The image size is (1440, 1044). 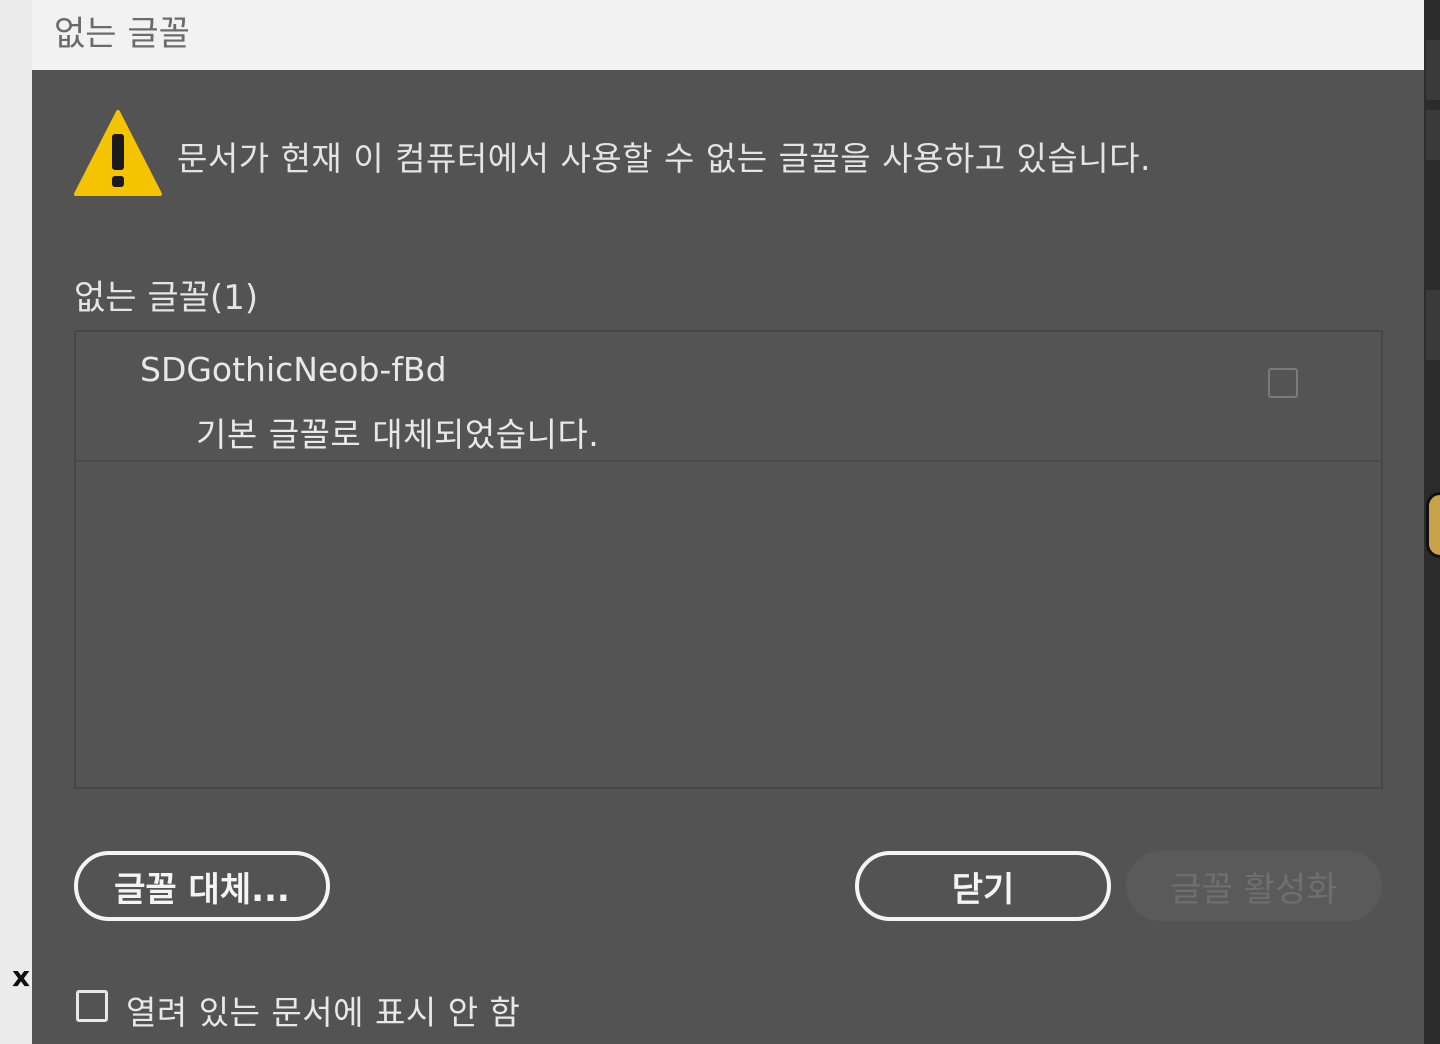 What do you see at coordinates (1433, 525) in the screenshot?
I see `background-knob` at bounding box center [1433, 525].